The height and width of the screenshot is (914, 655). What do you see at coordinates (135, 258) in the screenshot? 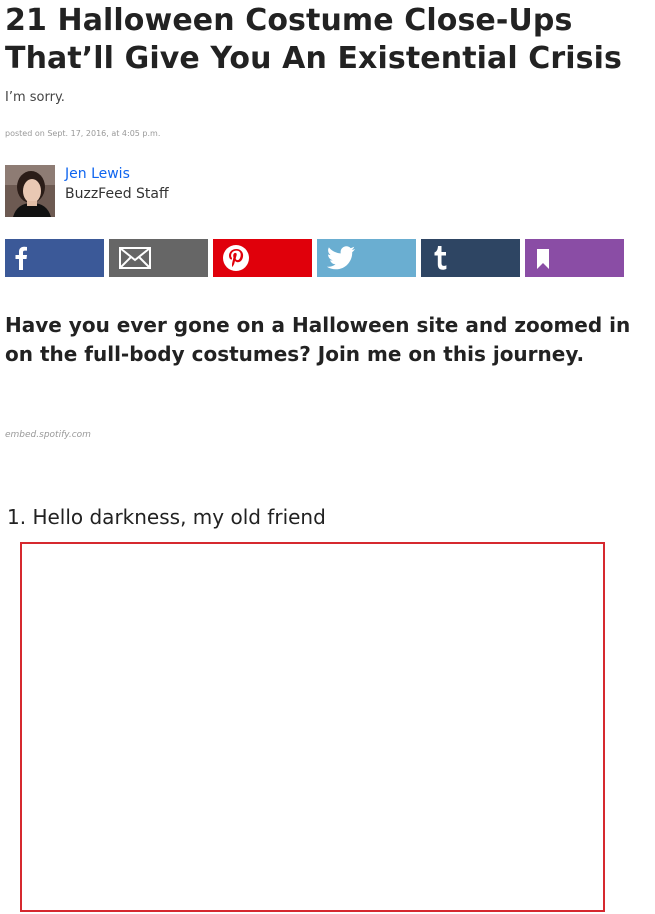
I see `mail-icon` at bounding box center [135, 258].